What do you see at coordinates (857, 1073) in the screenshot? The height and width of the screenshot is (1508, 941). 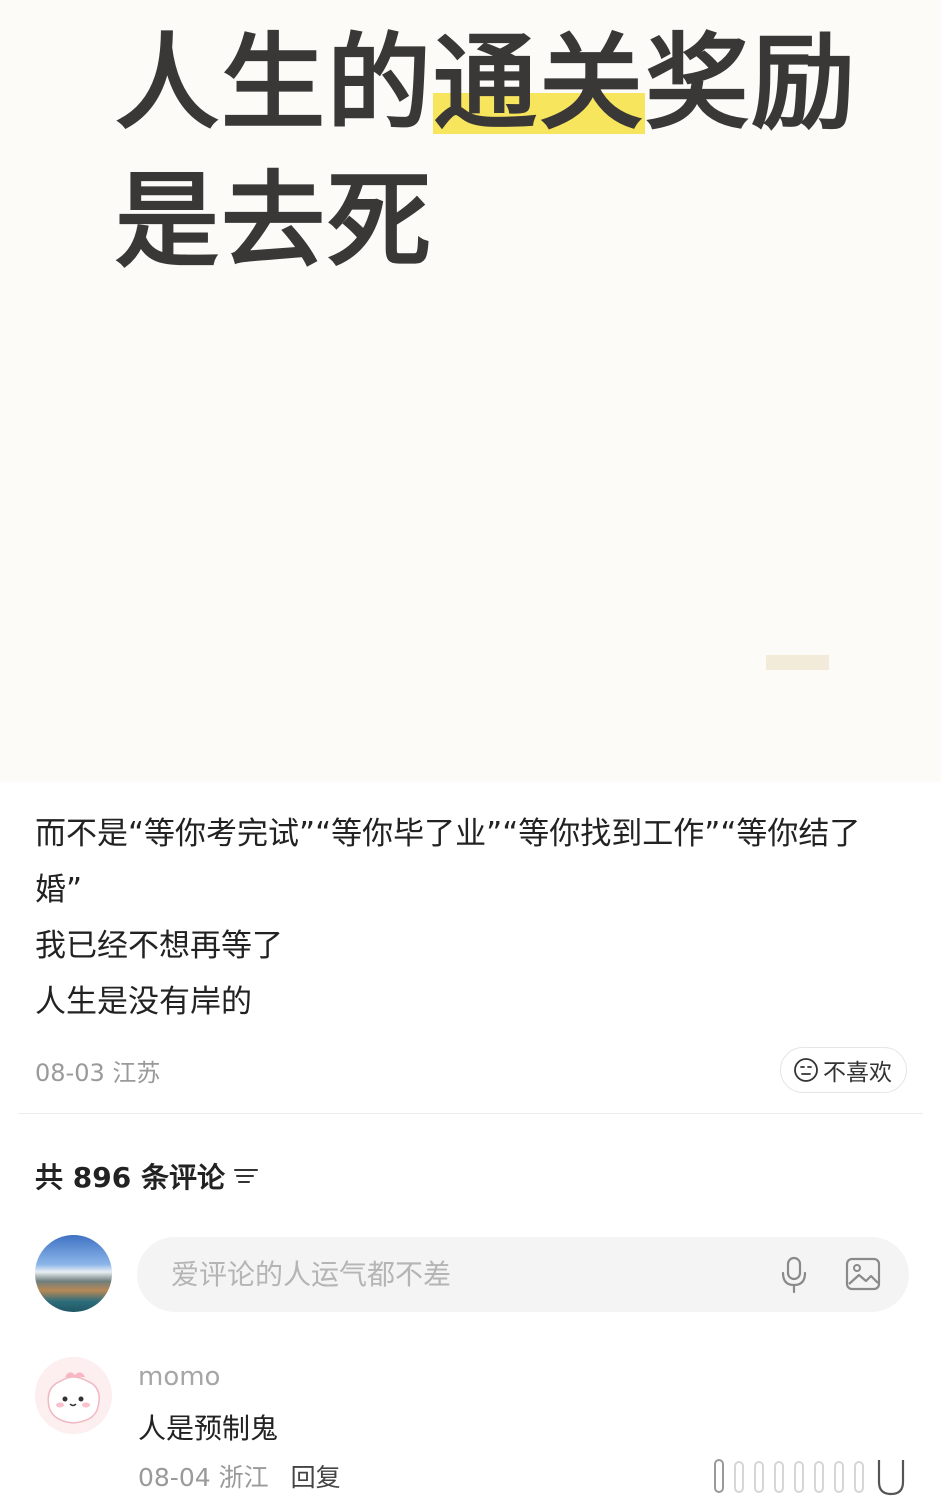 I see `dislike-label: 不喜欢` at bounding box center [857, 1073].